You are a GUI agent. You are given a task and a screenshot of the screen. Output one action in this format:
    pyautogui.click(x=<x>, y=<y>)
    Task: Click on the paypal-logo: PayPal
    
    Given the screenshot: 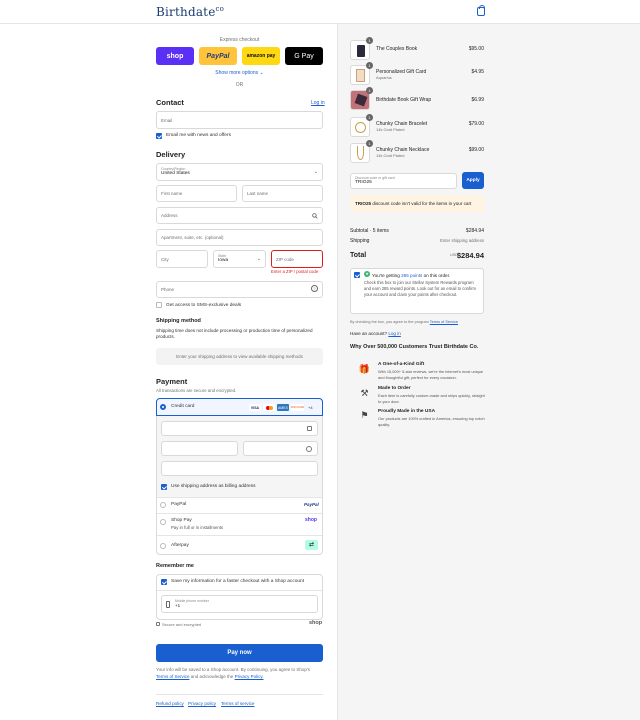 What is the action you would take?
    pyautogui.click(x=311, y=504)
    